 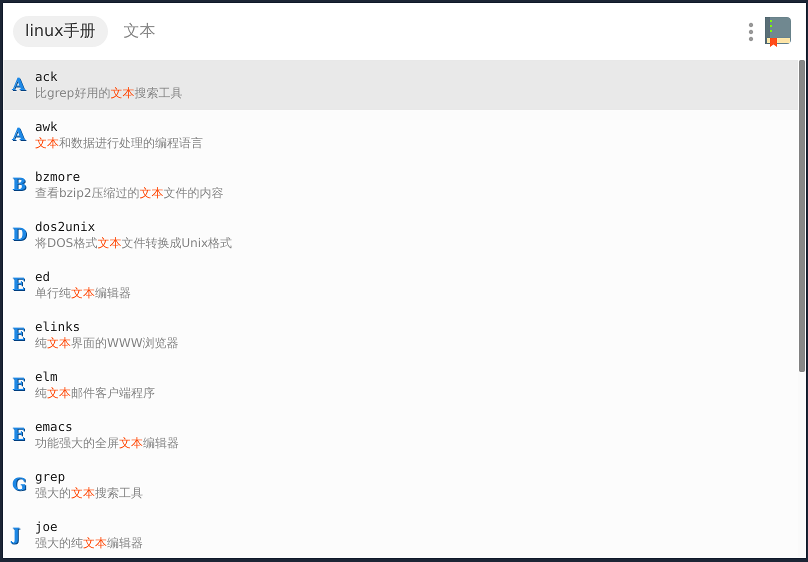 What do you see at coordinates (43, 277) in the screenshot?
I see `command-name: ed` at bounding box center [43, 277].